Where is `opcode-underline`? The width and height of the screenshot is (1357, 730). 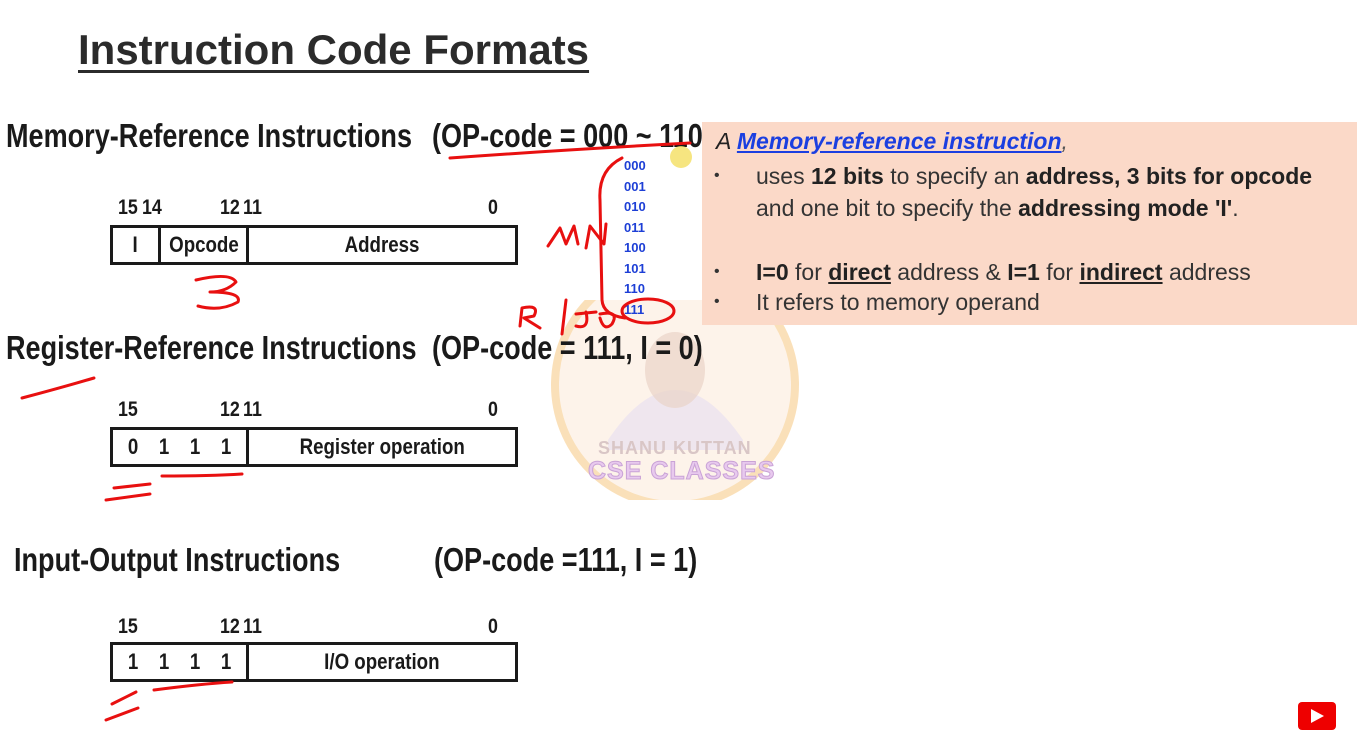 opcode-underline is located at coordinates (570, 150).